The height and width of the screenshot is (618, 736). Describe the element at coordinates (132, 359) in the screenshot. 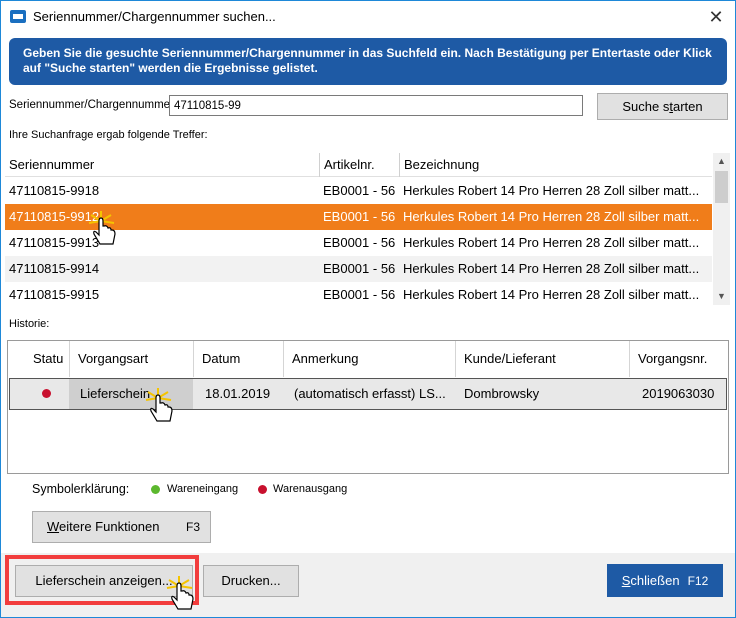

I see `column-header-process-type: Vorgangsart` at that location.